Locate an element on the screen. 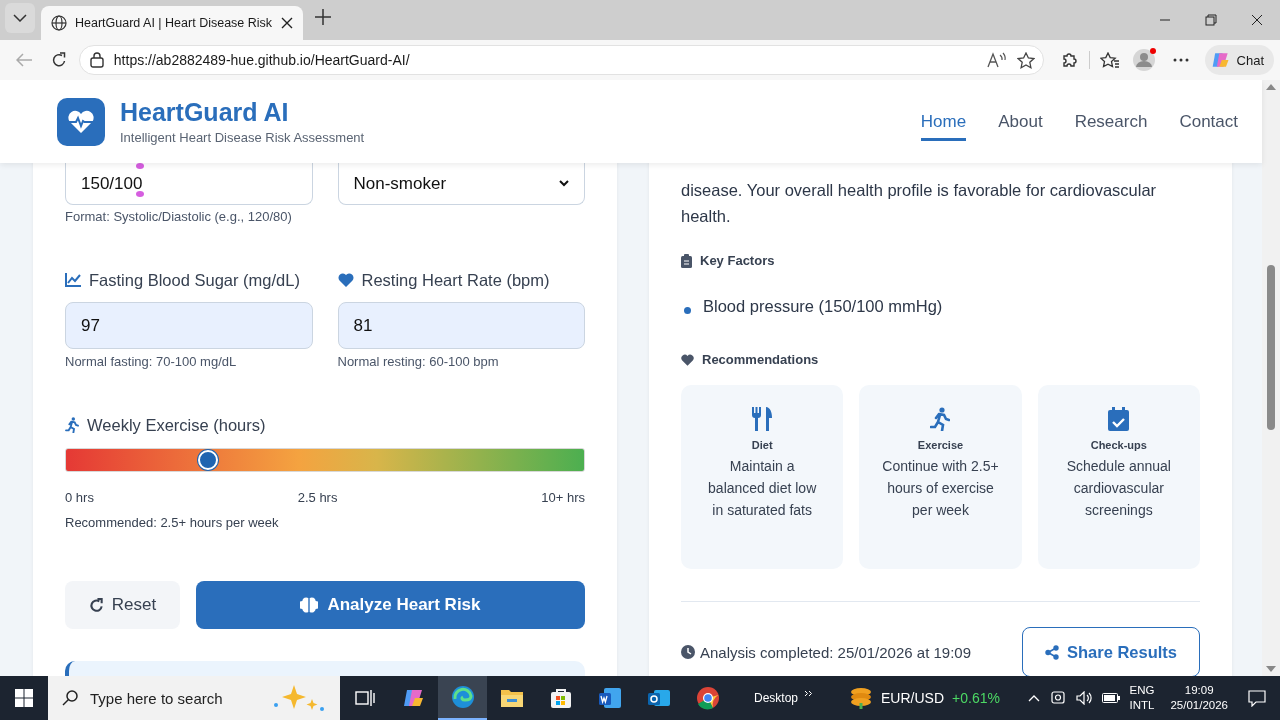 The image size is (1280, 720). recommendation-title: Exercise is located at coordinates (940, 445).